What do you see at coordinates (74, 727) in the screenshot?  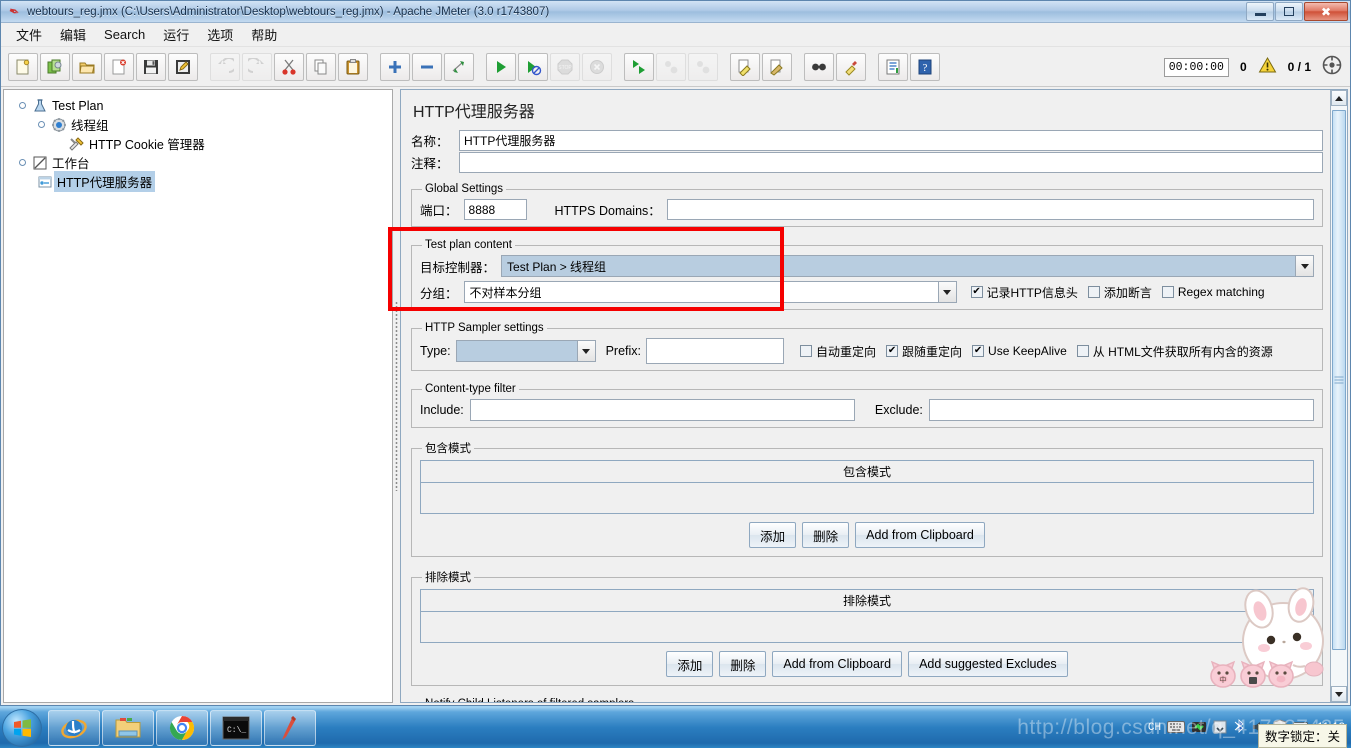 I see `internet-explorer-icon` at bounding box center [74, 727].